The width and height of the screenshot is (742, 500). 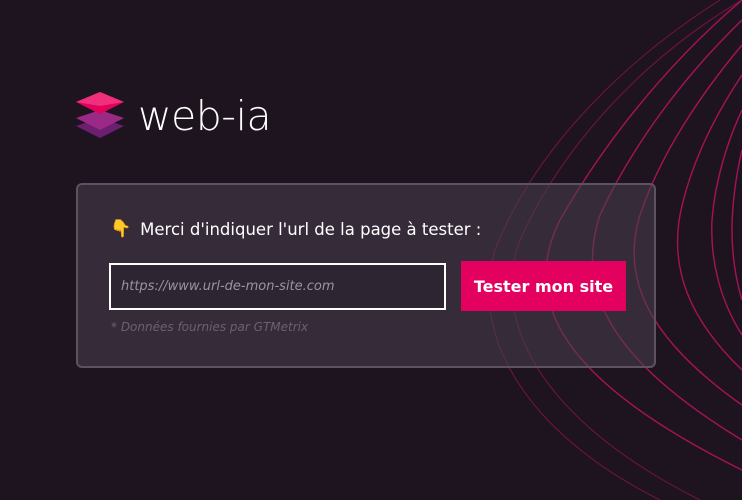 I want to click on brand-logo: web-ia, so click(x=172, y=116).